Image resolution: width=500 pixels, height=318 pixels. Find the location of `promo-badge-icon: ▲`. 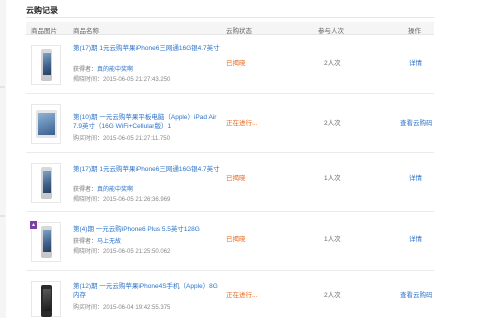

promo-badge-icon: ▲ is located at coordinates (33, 225).